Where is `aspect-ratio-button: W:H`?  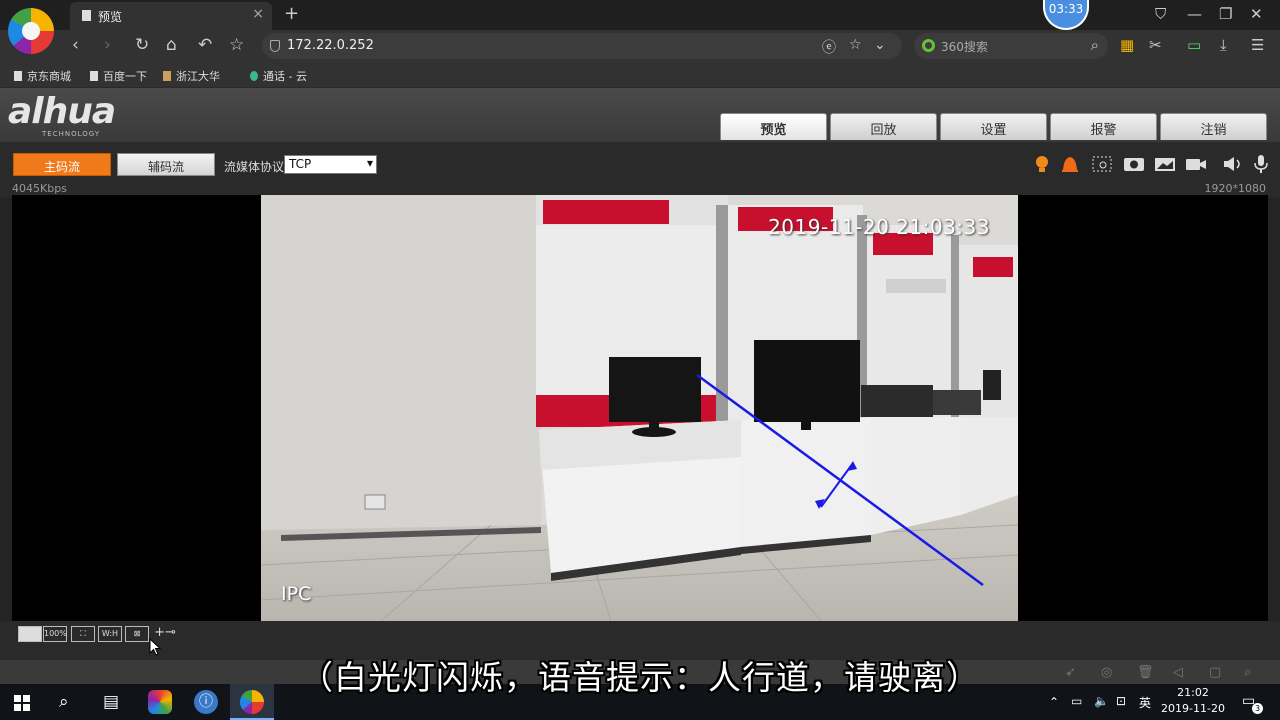 aspect-ratio-button: W:H is located at coordinates (110, 634).